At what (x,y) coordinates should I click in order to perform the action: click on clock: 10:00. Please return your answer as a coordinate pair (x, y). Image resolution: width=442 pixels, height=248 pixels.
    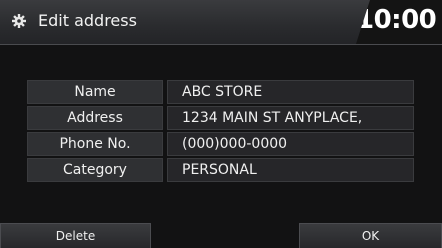
    Looking at the image, I should click on (399, 22).